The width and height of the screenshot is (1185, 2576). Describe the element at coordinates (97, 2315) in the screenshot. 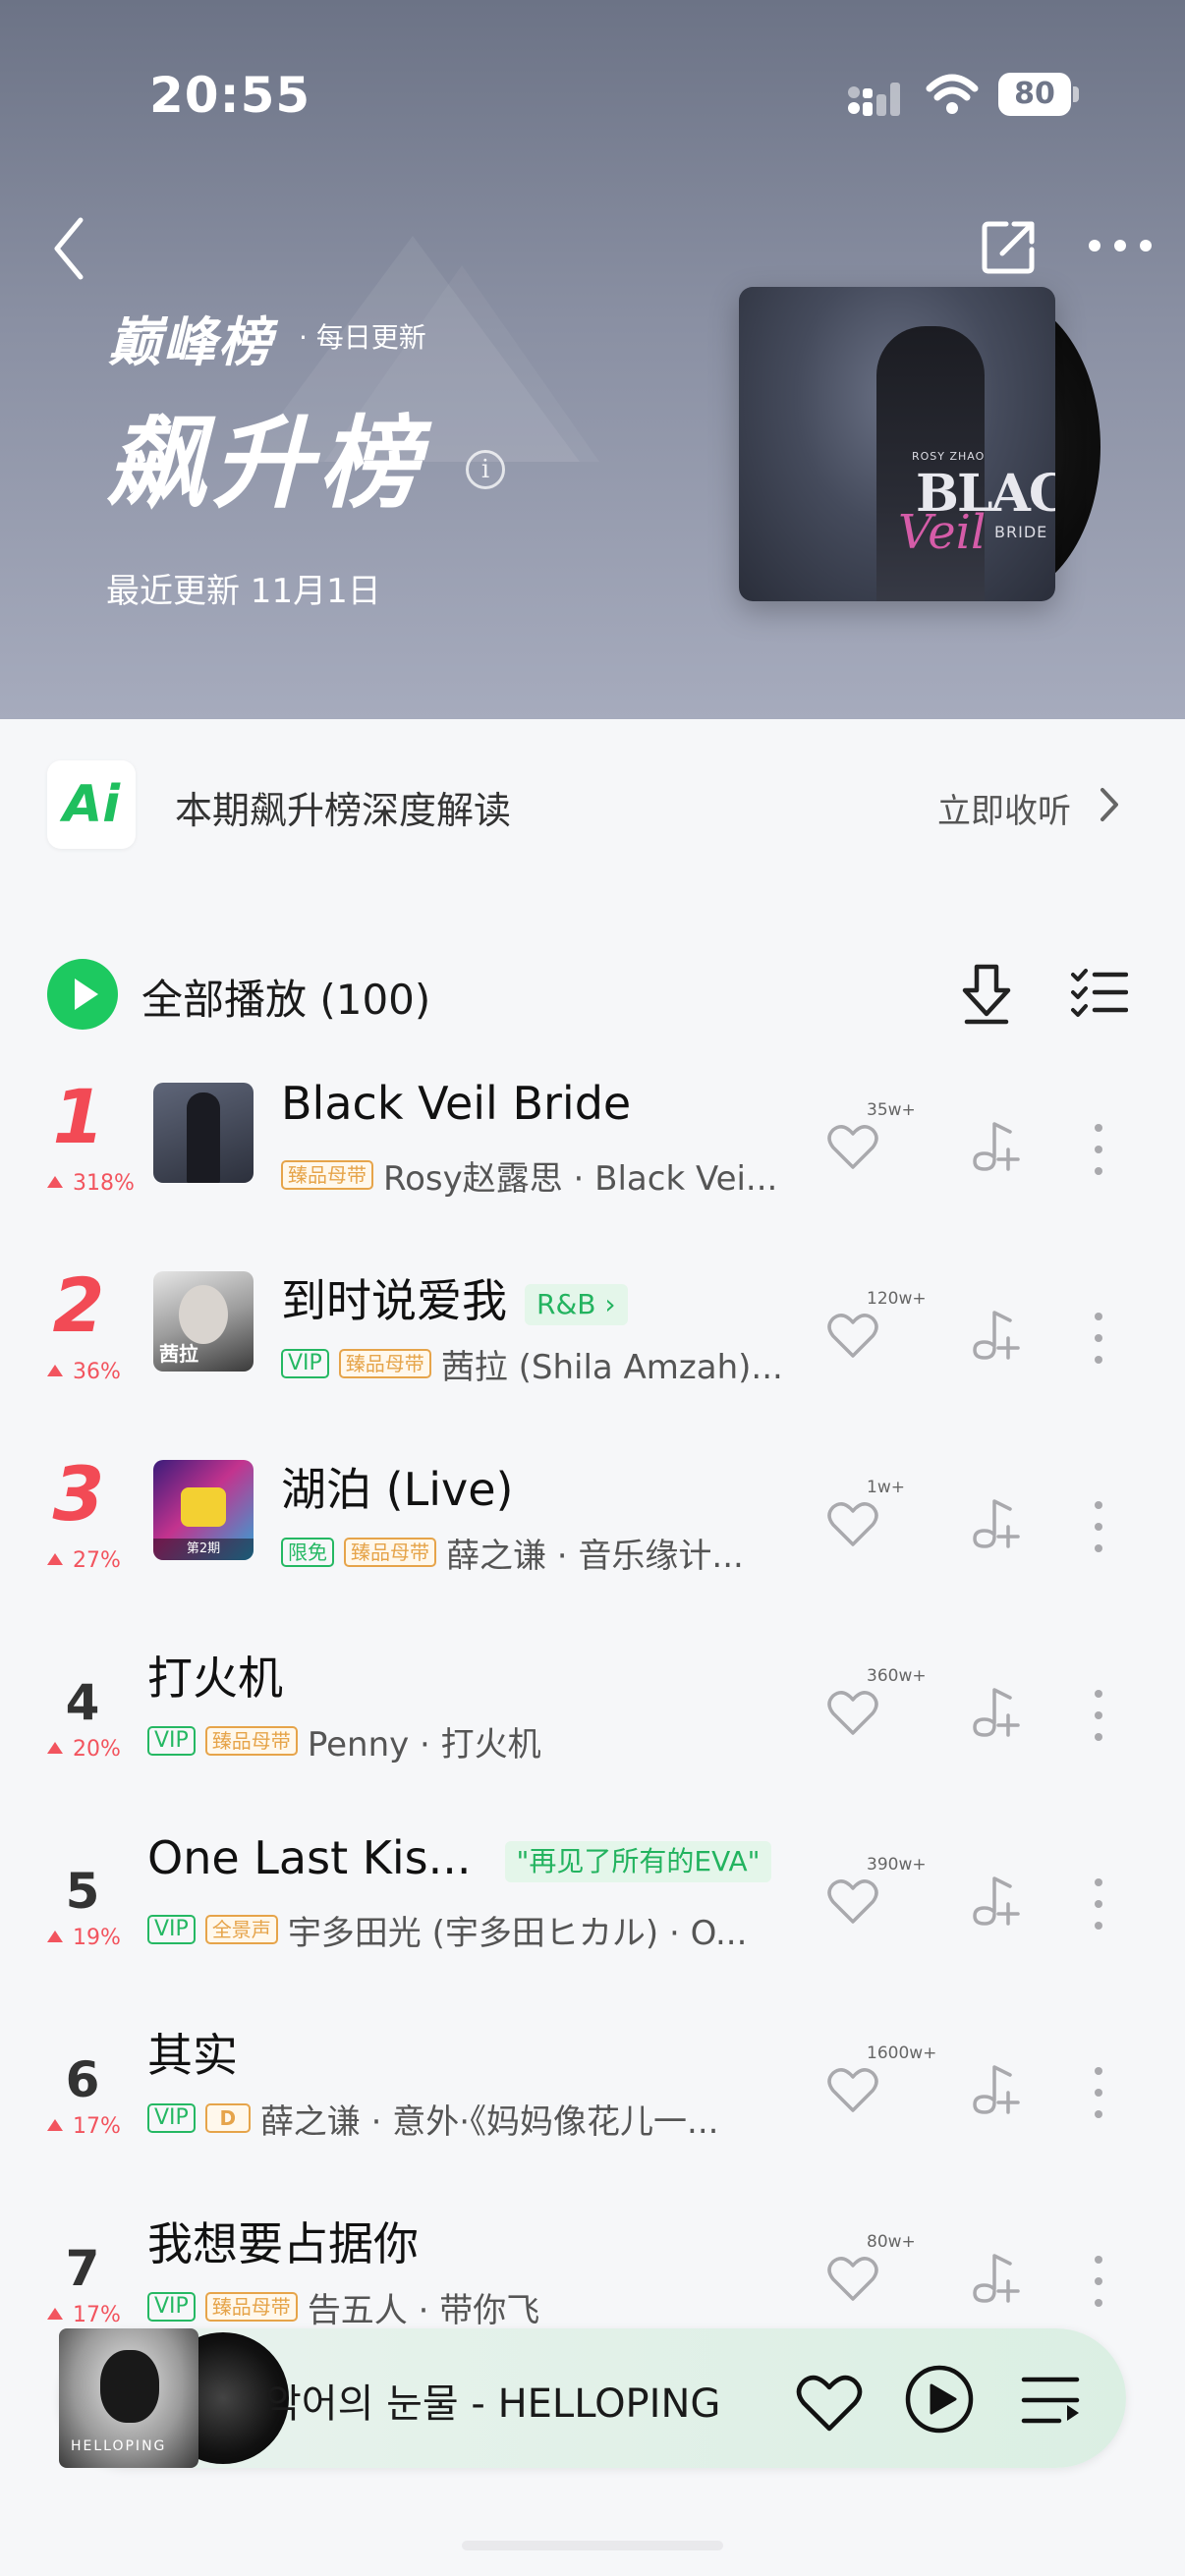

I see `trend-value: 17%` at that location.